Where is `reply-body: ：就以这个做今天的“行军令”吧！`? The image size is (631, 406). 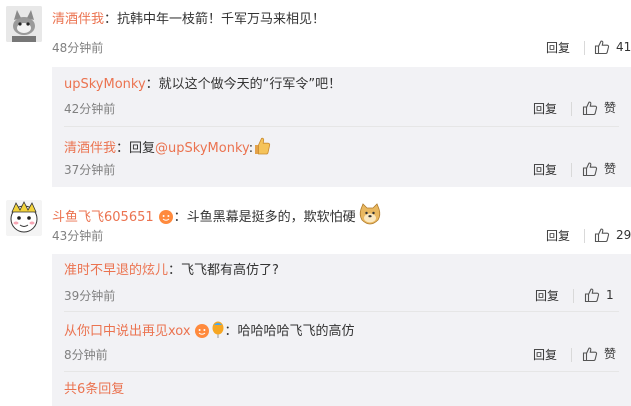
reply-body: ：就以这个做今天的“行军令”吧！ is located at coordinates (243, 84).